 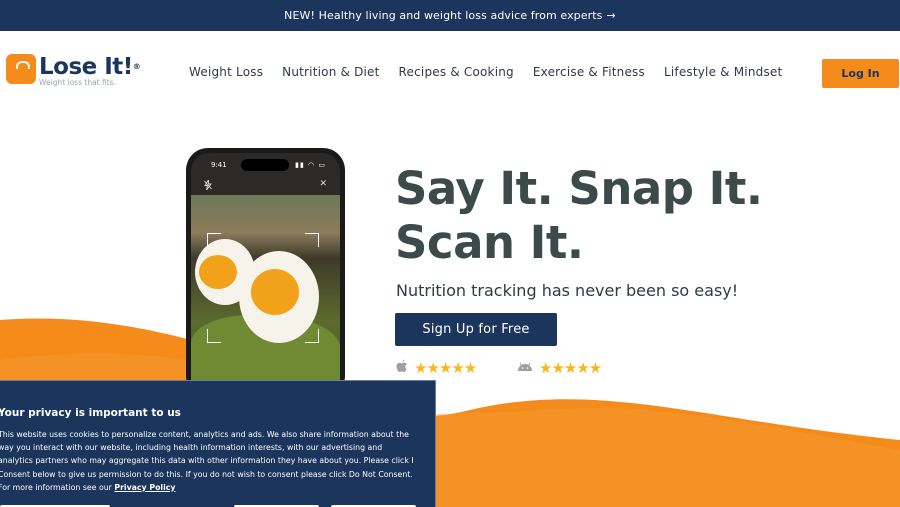 I want to click on food-photo, so click(x=265, y=296).